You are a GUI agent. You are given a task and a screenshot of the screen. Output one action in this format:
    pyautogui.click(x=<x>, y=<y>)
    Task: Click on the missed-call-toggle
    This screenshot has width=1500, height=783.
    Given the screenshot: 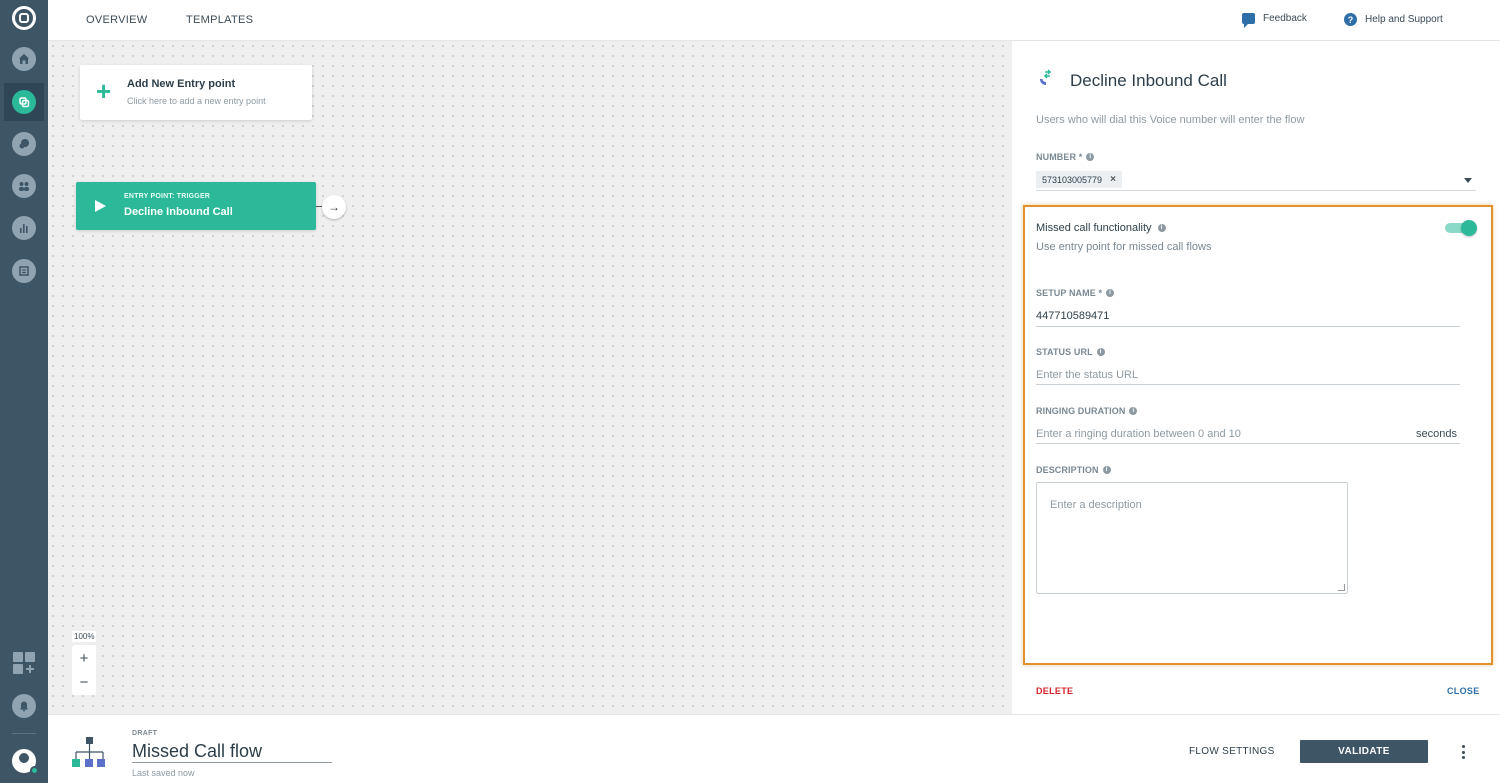 What is the action you would take?
    pyautogui.click(x=1461, y=228)
    